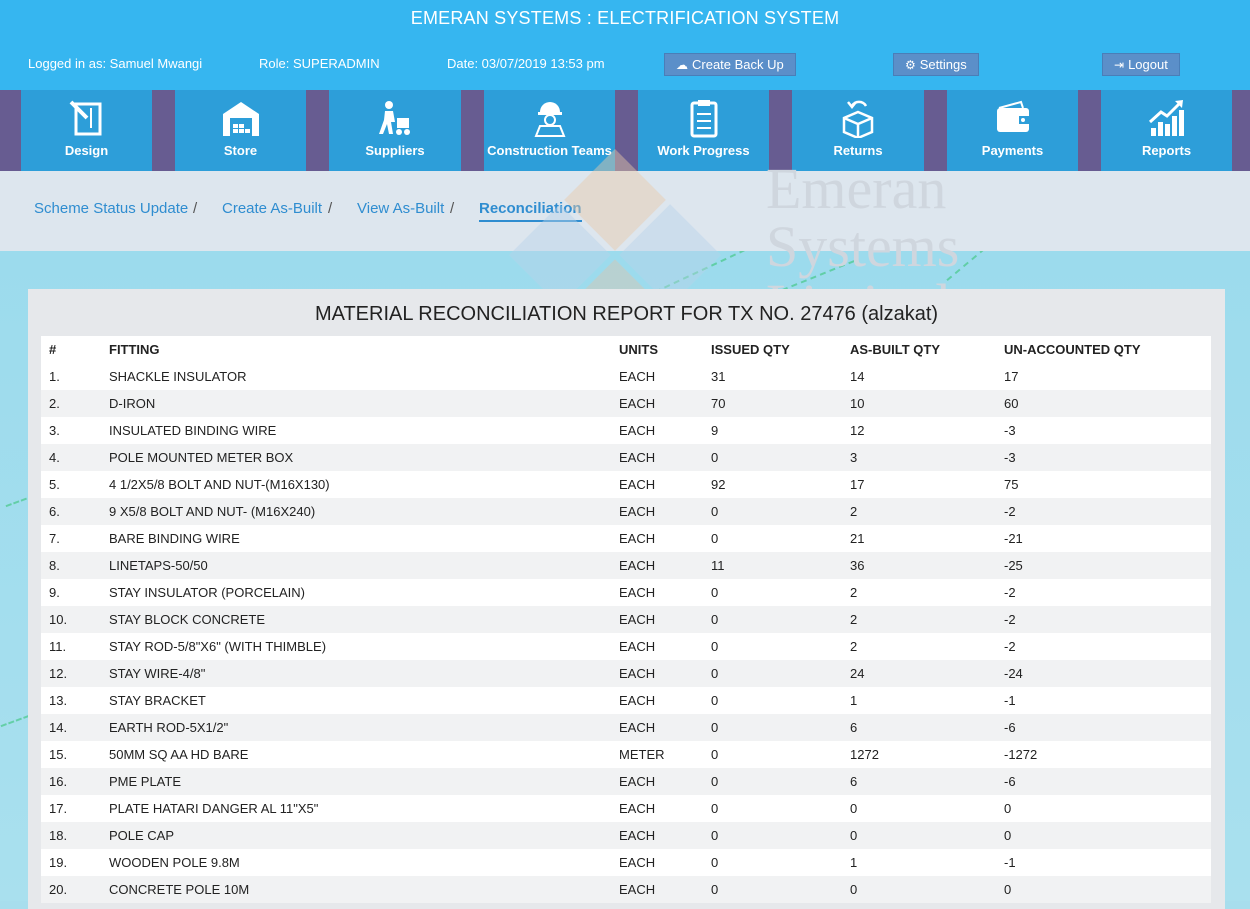 The image size is (1250, 909). What do you see at coordinates (530, 211) in the screenshot?
I see `breadcrumb-reconciliation: Reconciliation` at bounding box center [530, 211].